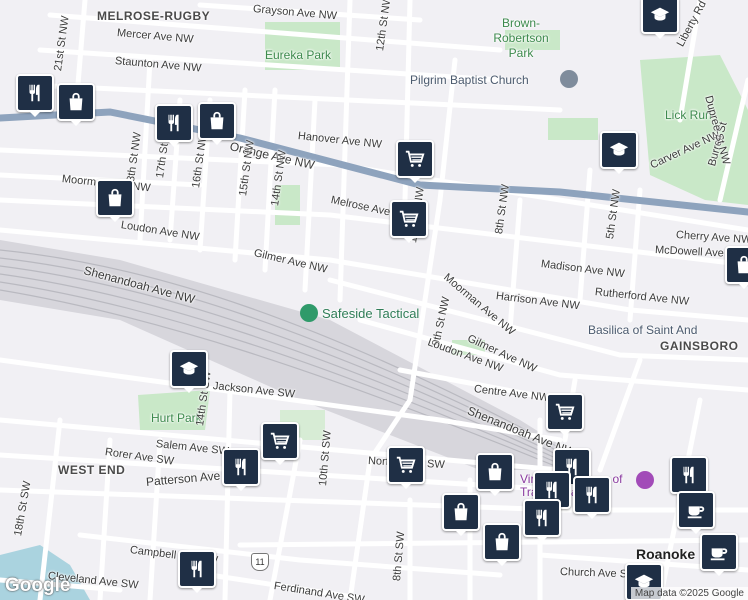 This screenshot has height=600, width=748. I want to click on park-label: Eureka Park, so click(298, 55).